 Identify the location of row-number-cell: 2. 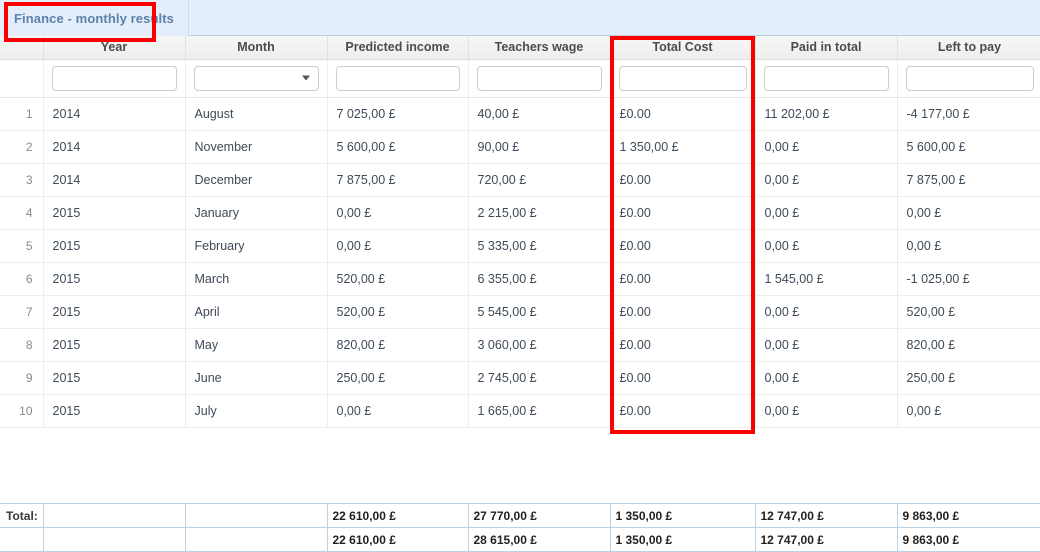
(22, 147).